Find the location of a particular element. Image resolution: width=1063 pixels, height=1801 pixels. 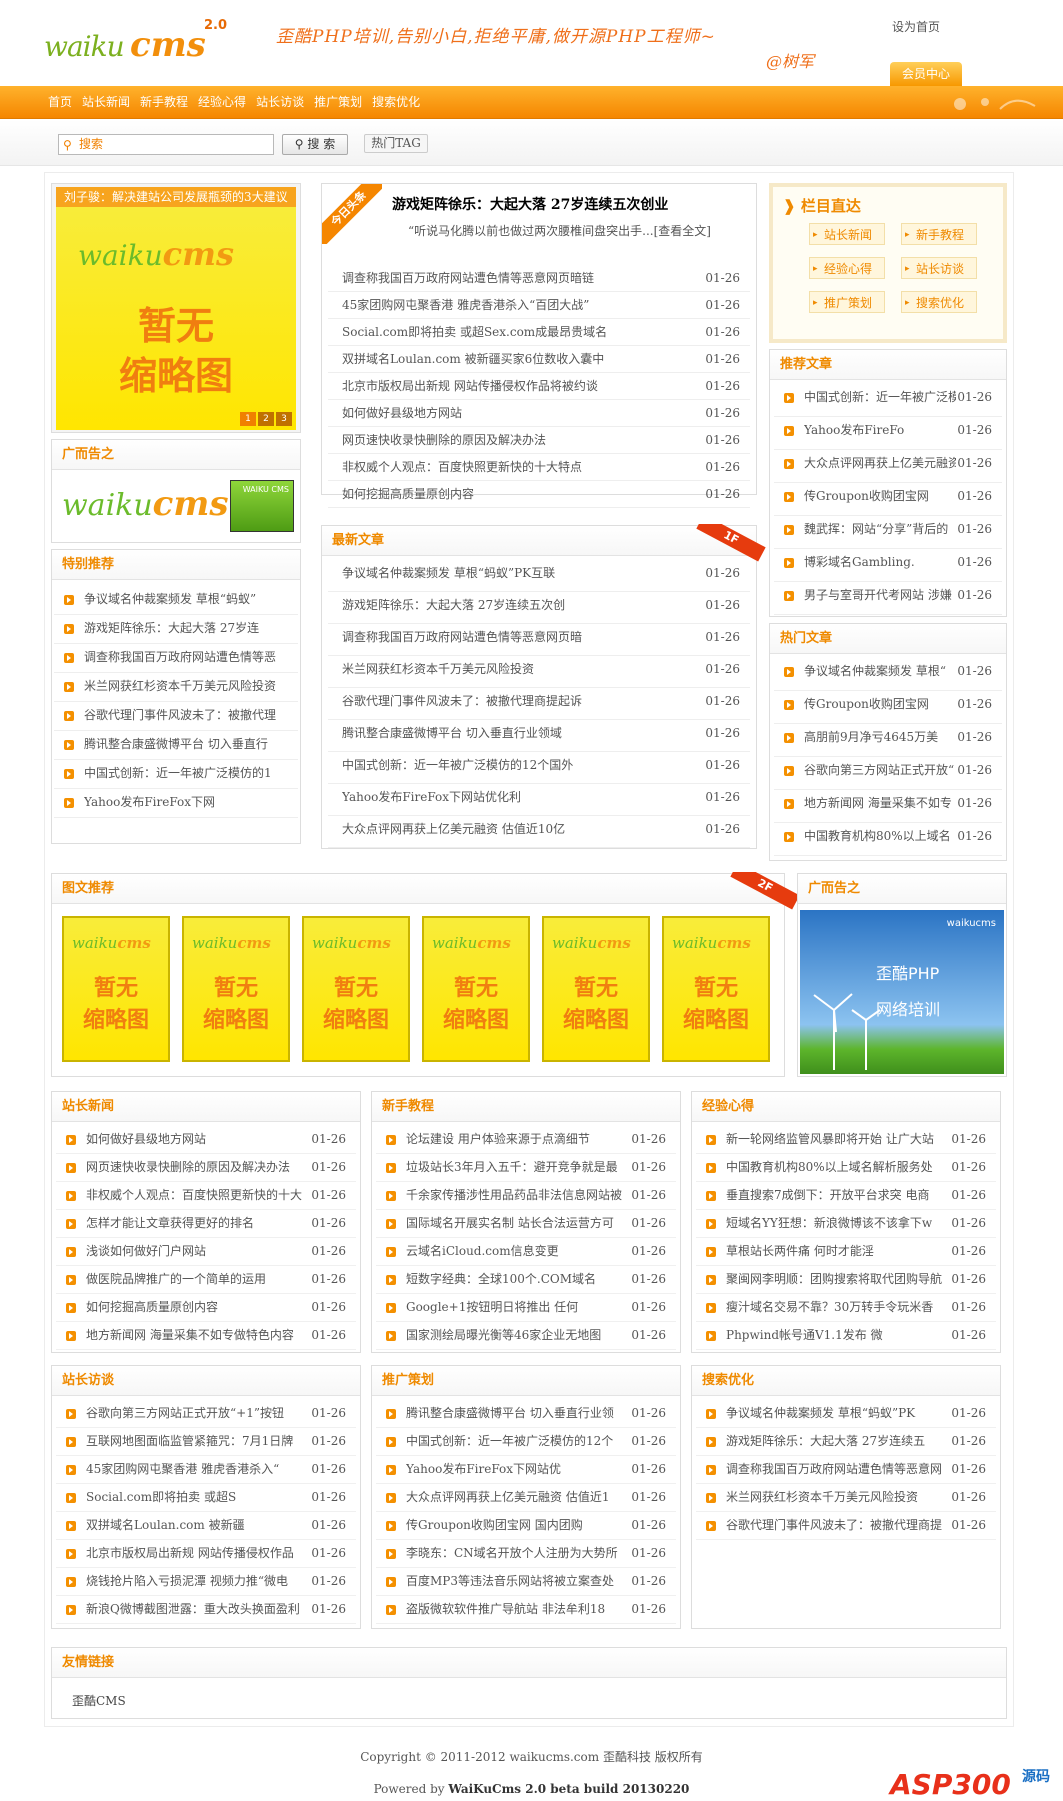

list-item-title: 中国式创新：近一年被广泛模 is located at coordinates (880, 397).